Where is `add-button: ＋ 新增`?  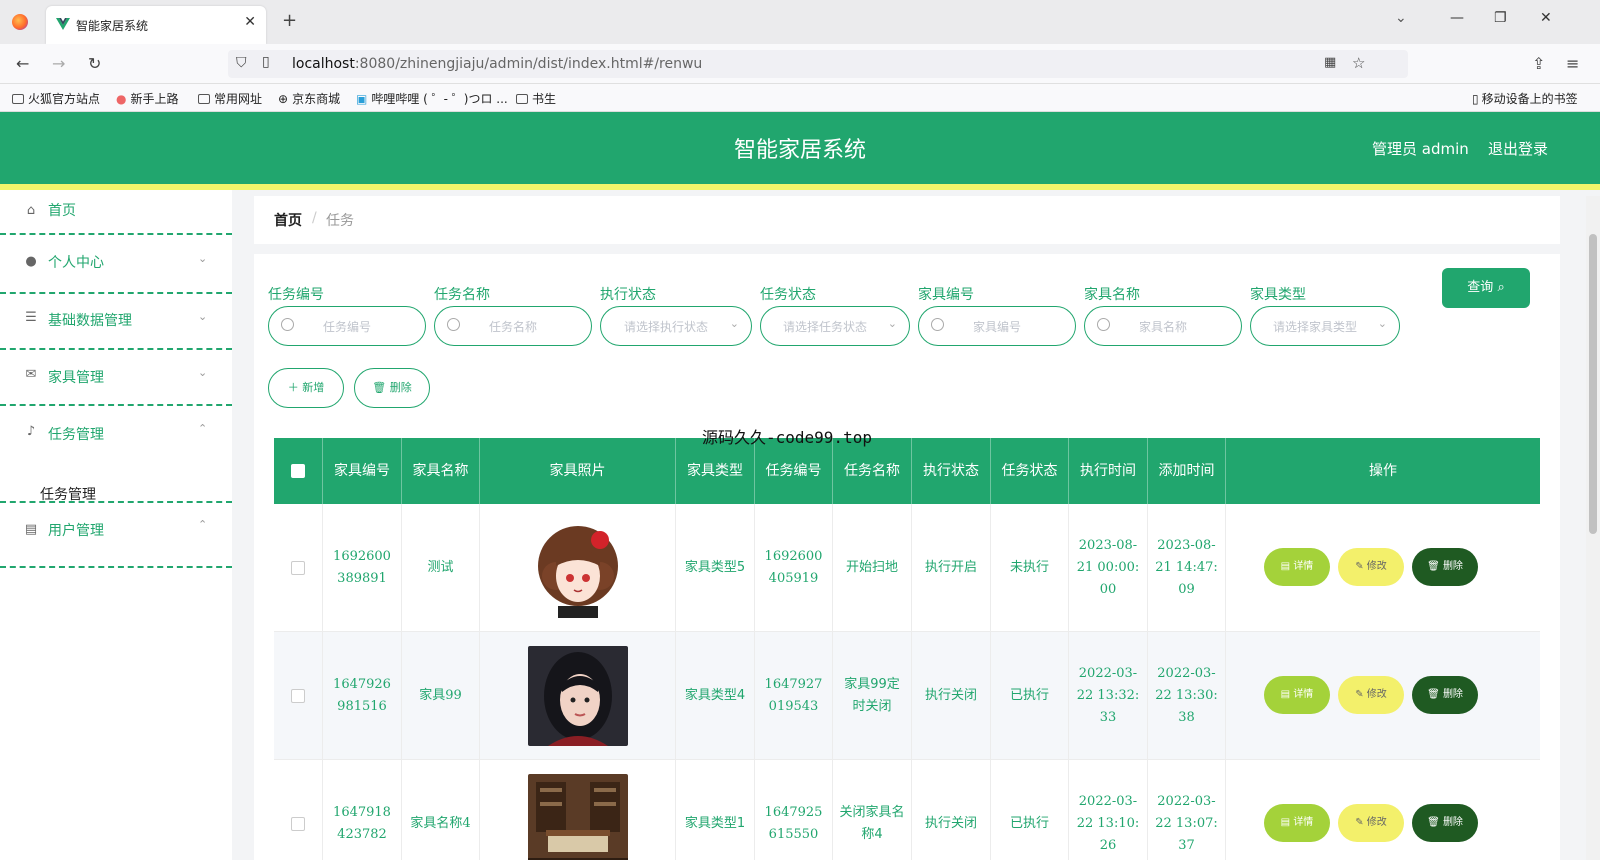
add-button: ＋ 新增 is located at coordinates (306, 388).